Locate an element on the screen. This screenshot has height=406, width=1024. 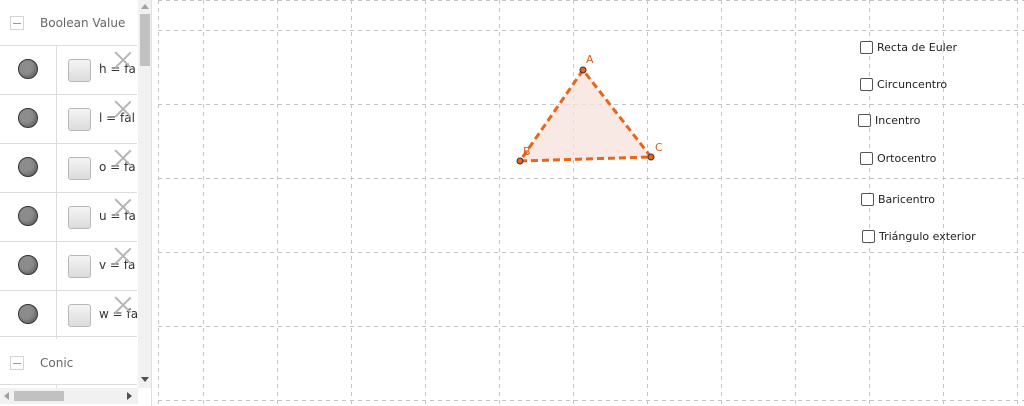
point-a is located at coordinates (583, 70).